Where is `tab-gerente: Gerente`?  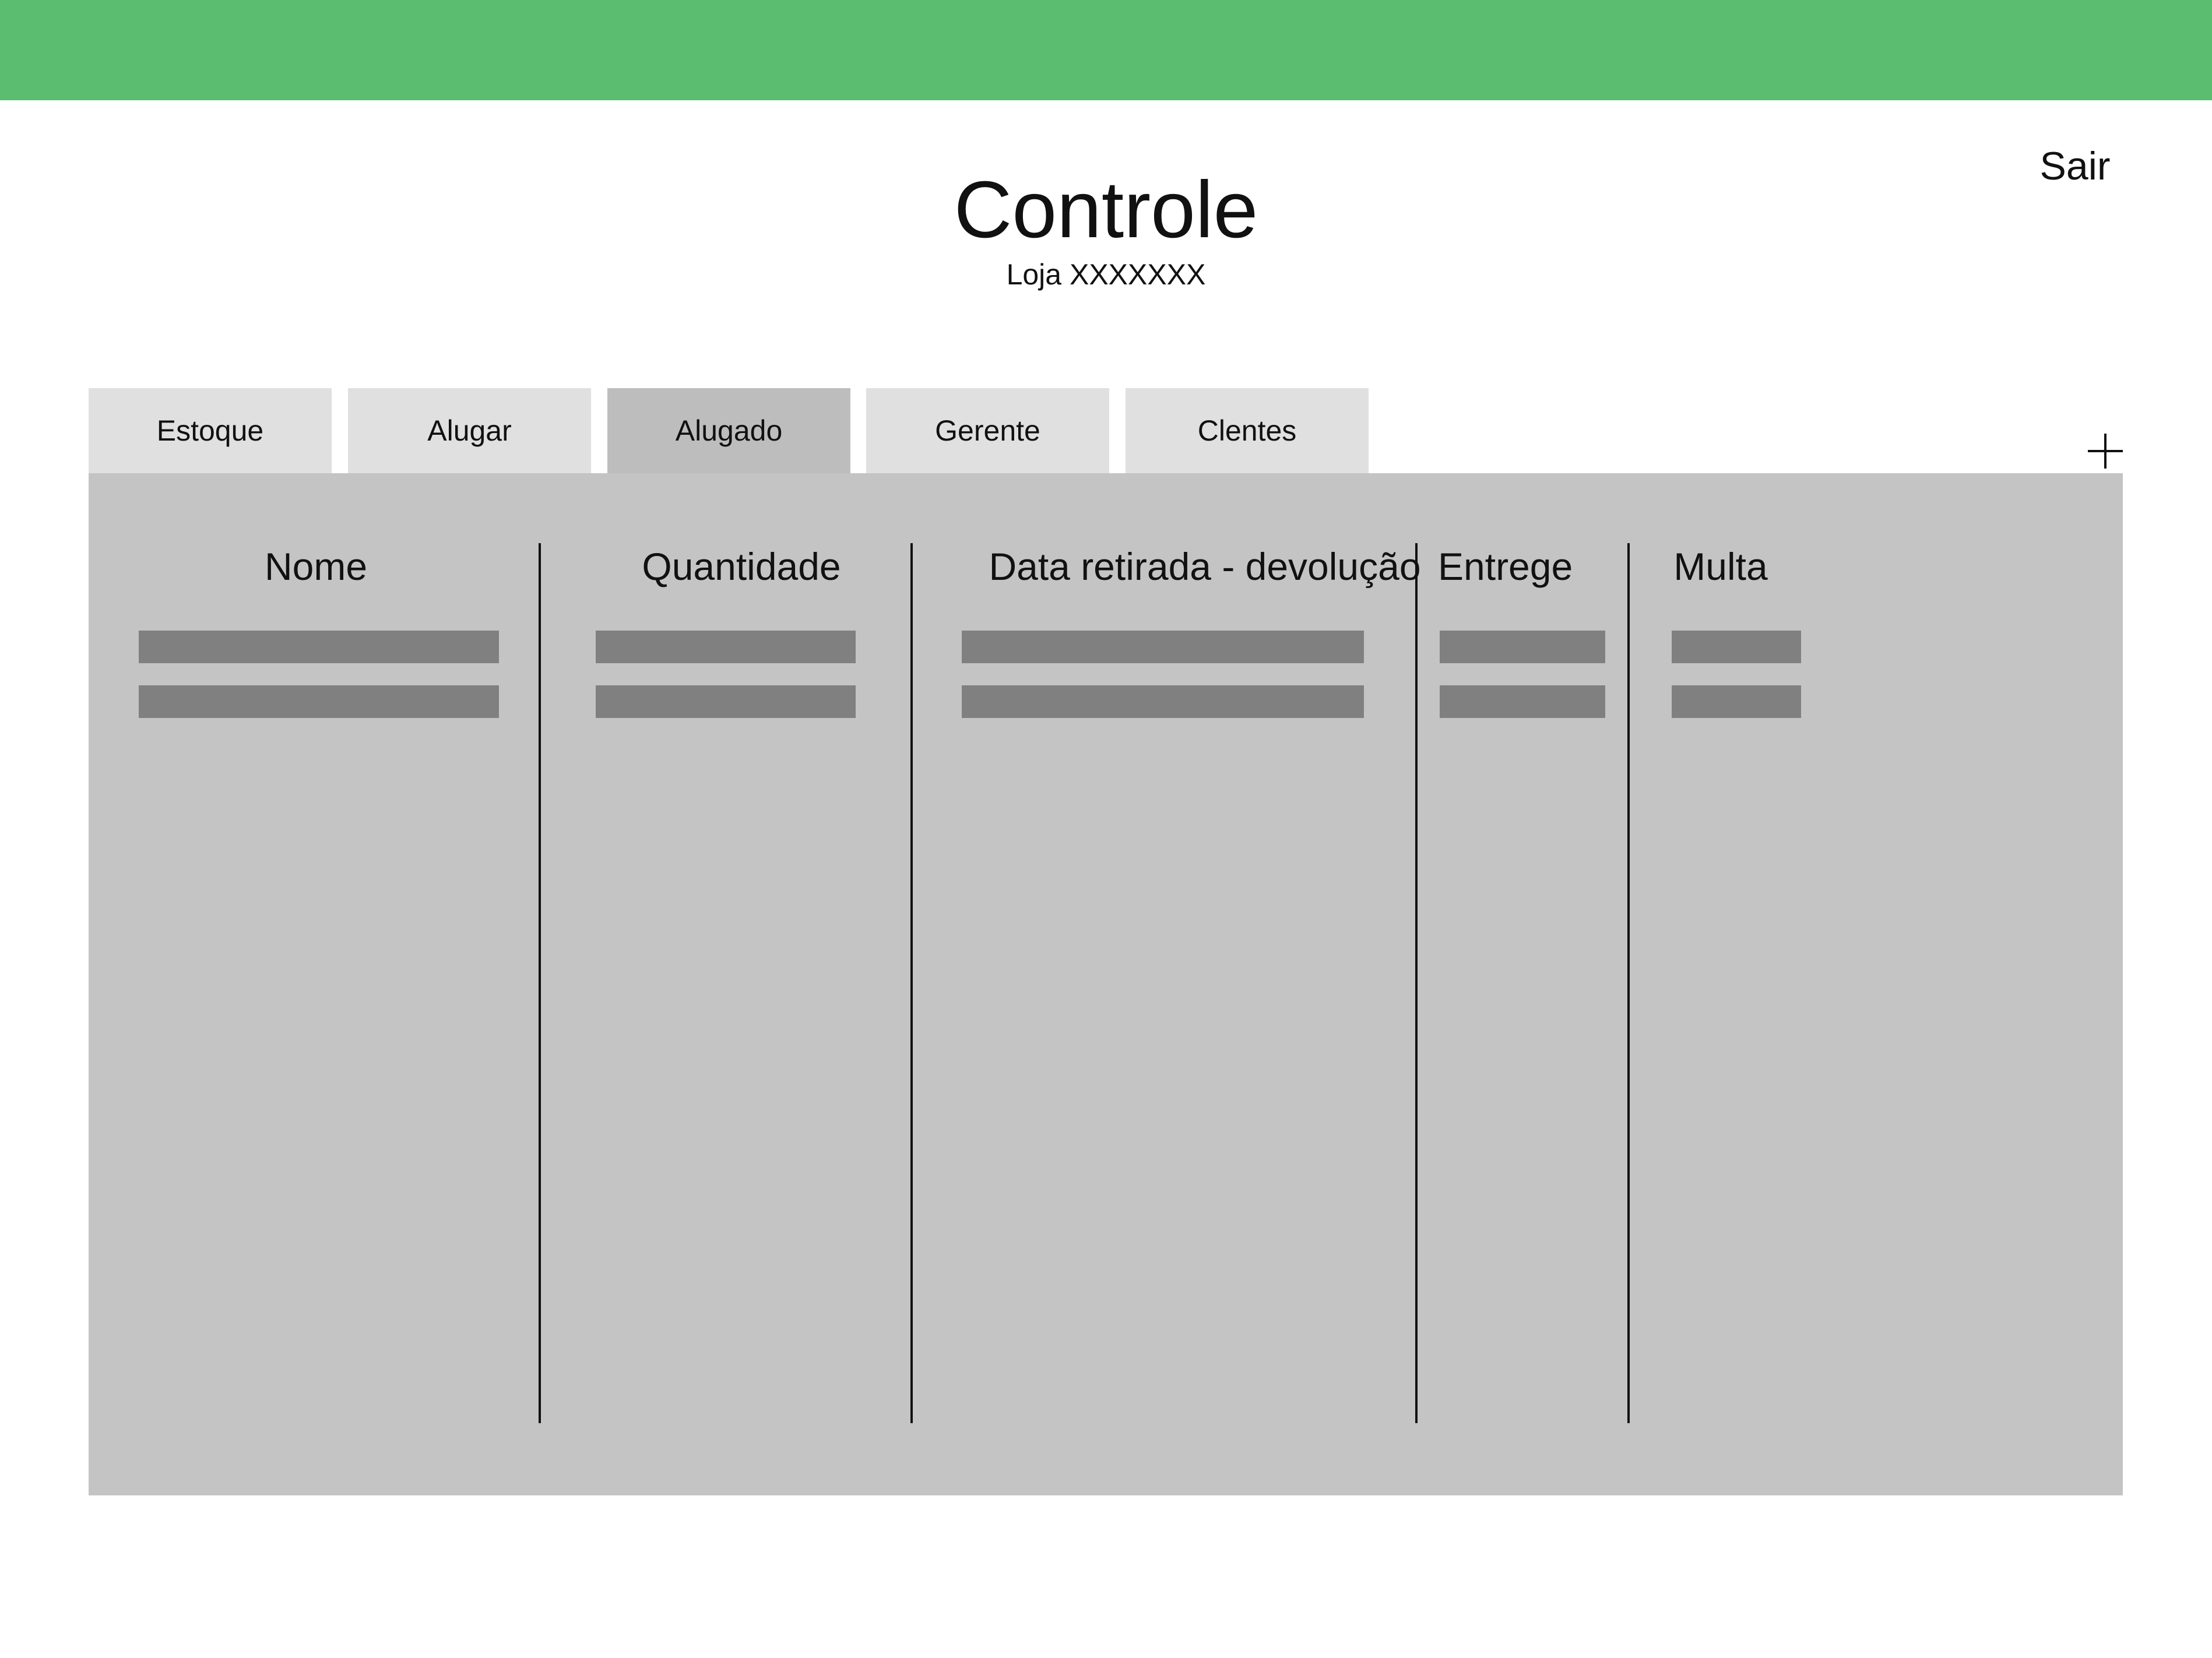 tab-gerente: Gerente is located at coordinates (988, 430).